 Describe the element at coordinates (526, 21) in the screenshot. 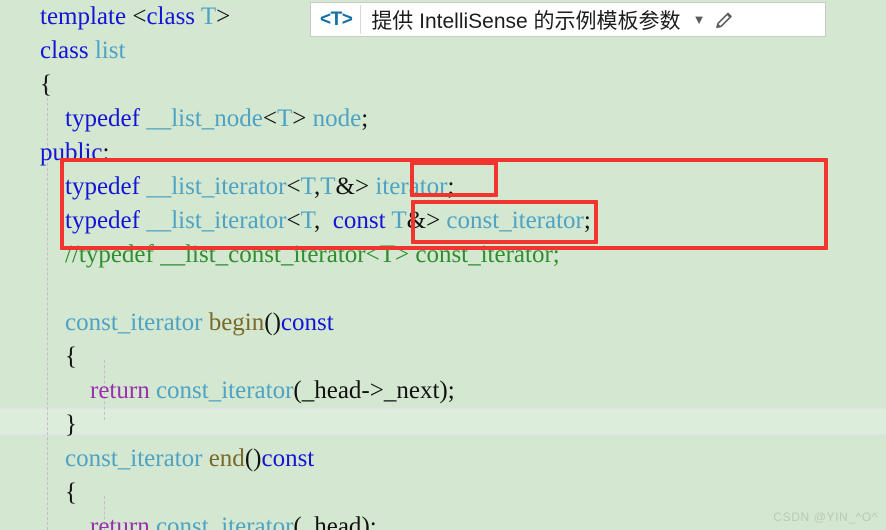

I see `tooltip-message: 提供 IntelliSense 的示例模板参数` at that location.